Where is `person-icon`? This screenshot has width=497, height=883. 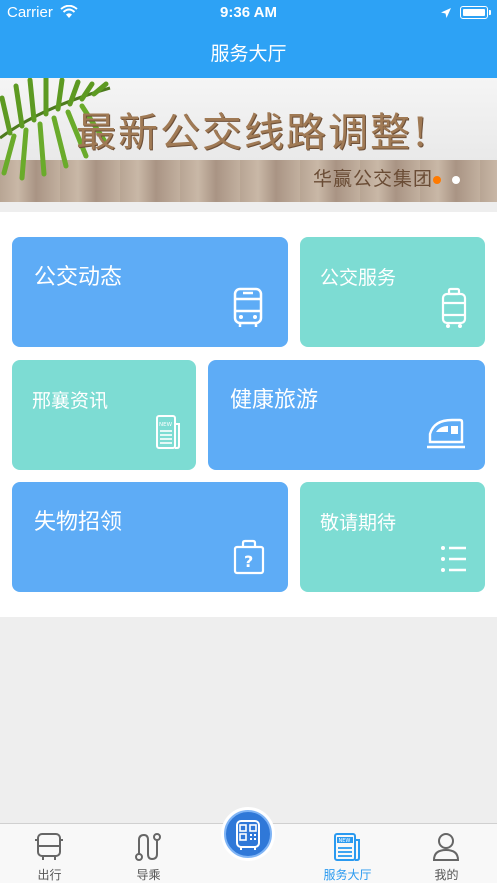 person-icon is located at coordinates (446, 847).